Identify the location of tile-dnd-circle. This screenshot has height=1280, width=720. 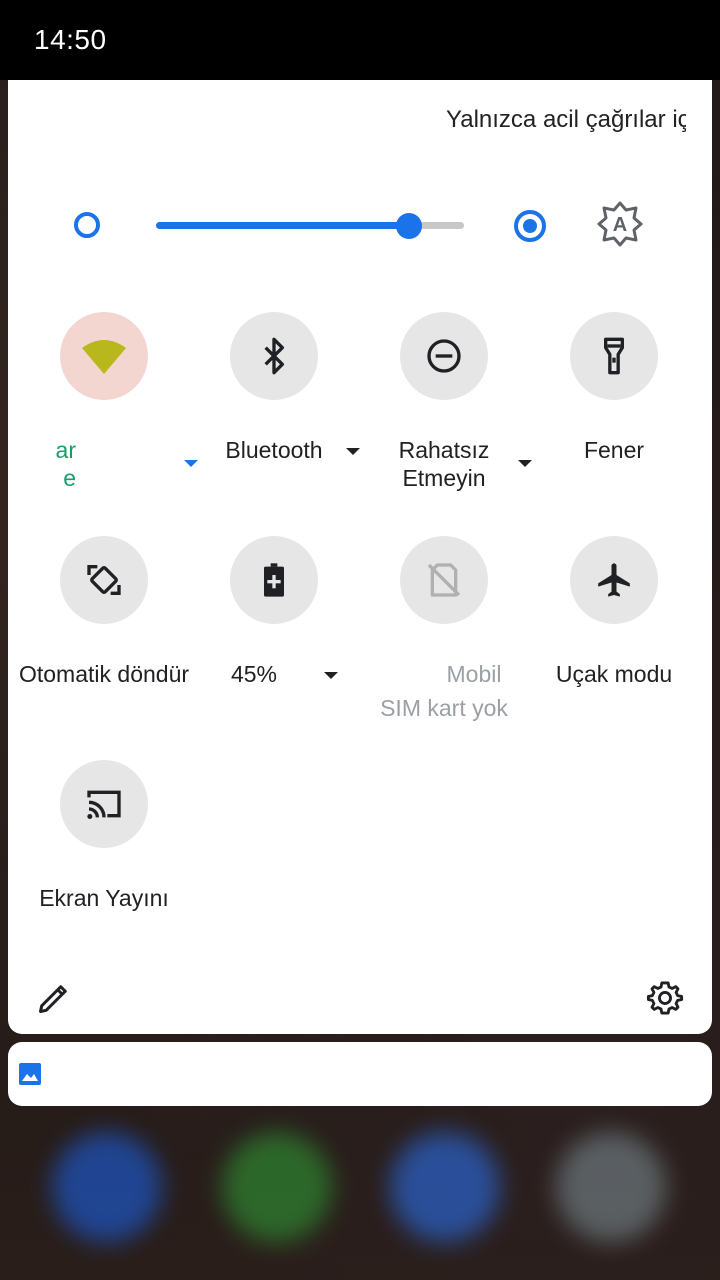
(444, 356).